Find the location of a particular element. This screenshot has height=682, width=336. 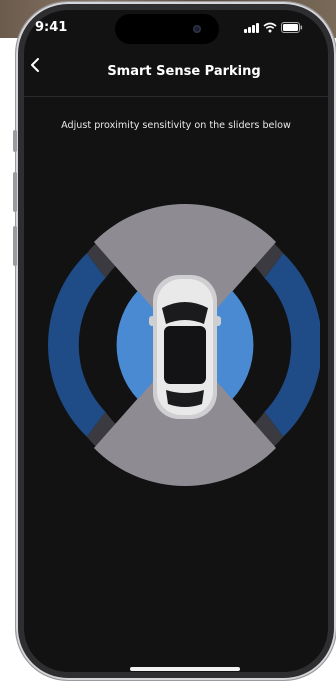

status-time: 9:41 is located at coordinates (51, 27).